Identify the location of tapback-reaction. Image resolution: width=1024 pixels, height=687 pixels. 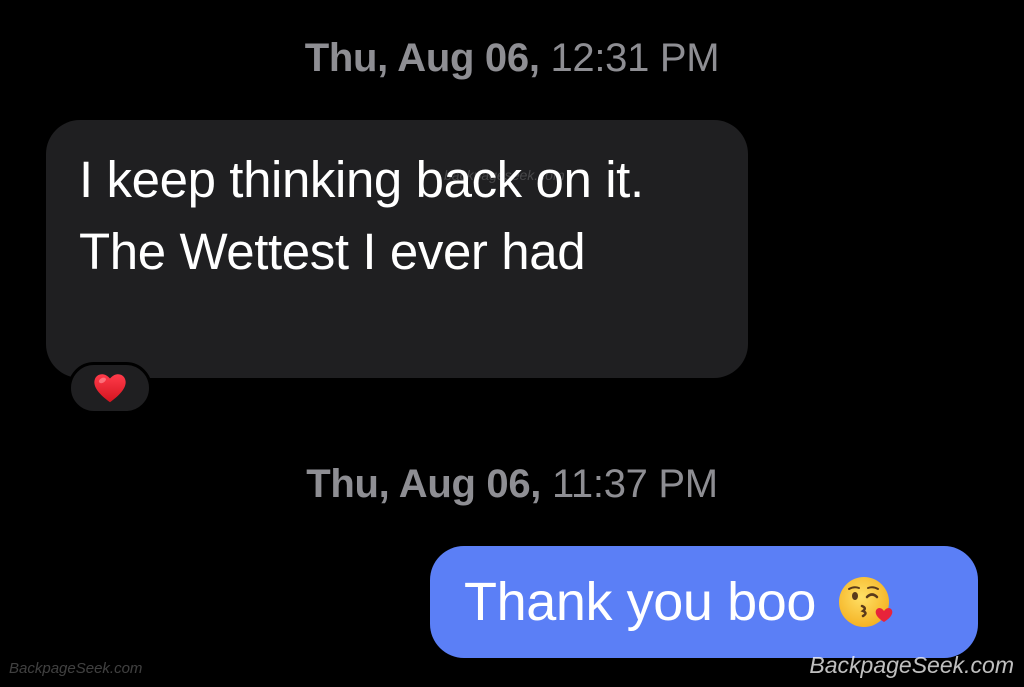
(110, 388).